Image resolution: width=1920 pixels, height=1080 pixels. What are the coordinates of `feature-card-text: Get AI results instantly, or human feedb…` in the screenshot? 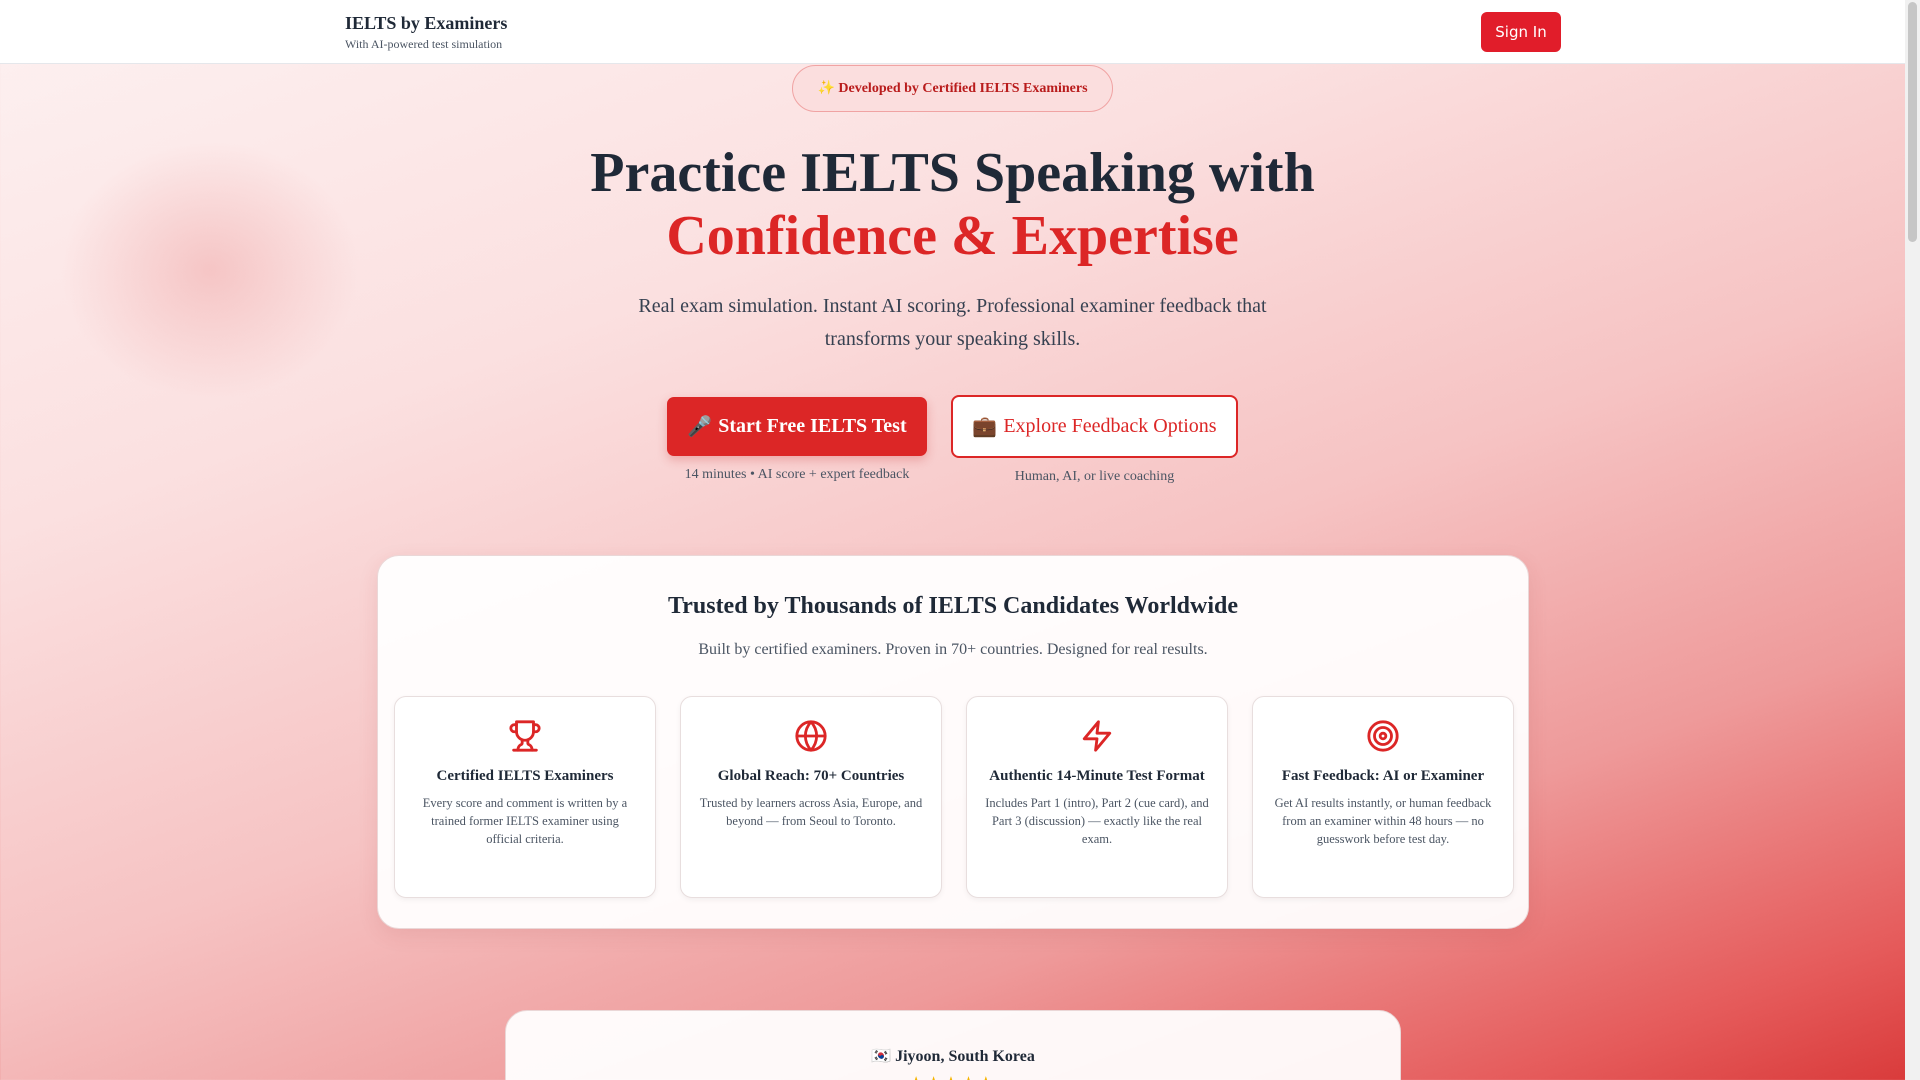 It's located at (1383, 821).